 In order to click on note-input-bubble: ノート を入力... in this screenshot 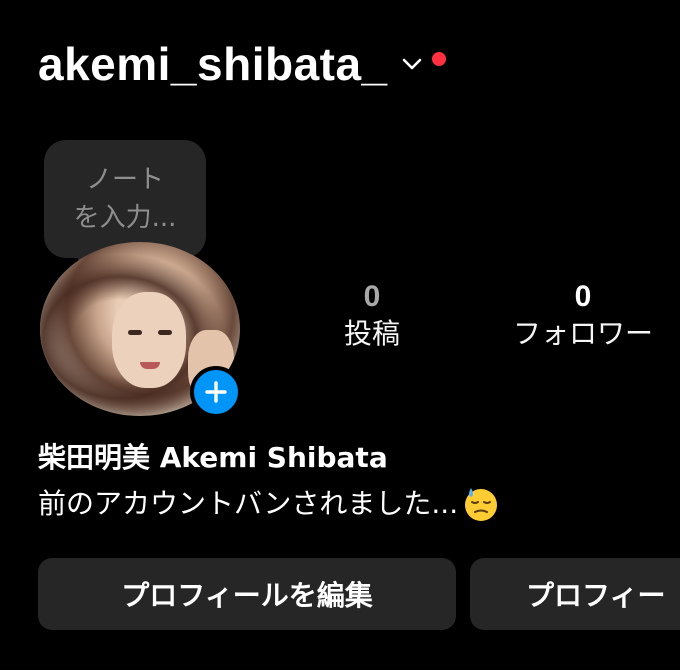, I will do `click(125, 199)`.